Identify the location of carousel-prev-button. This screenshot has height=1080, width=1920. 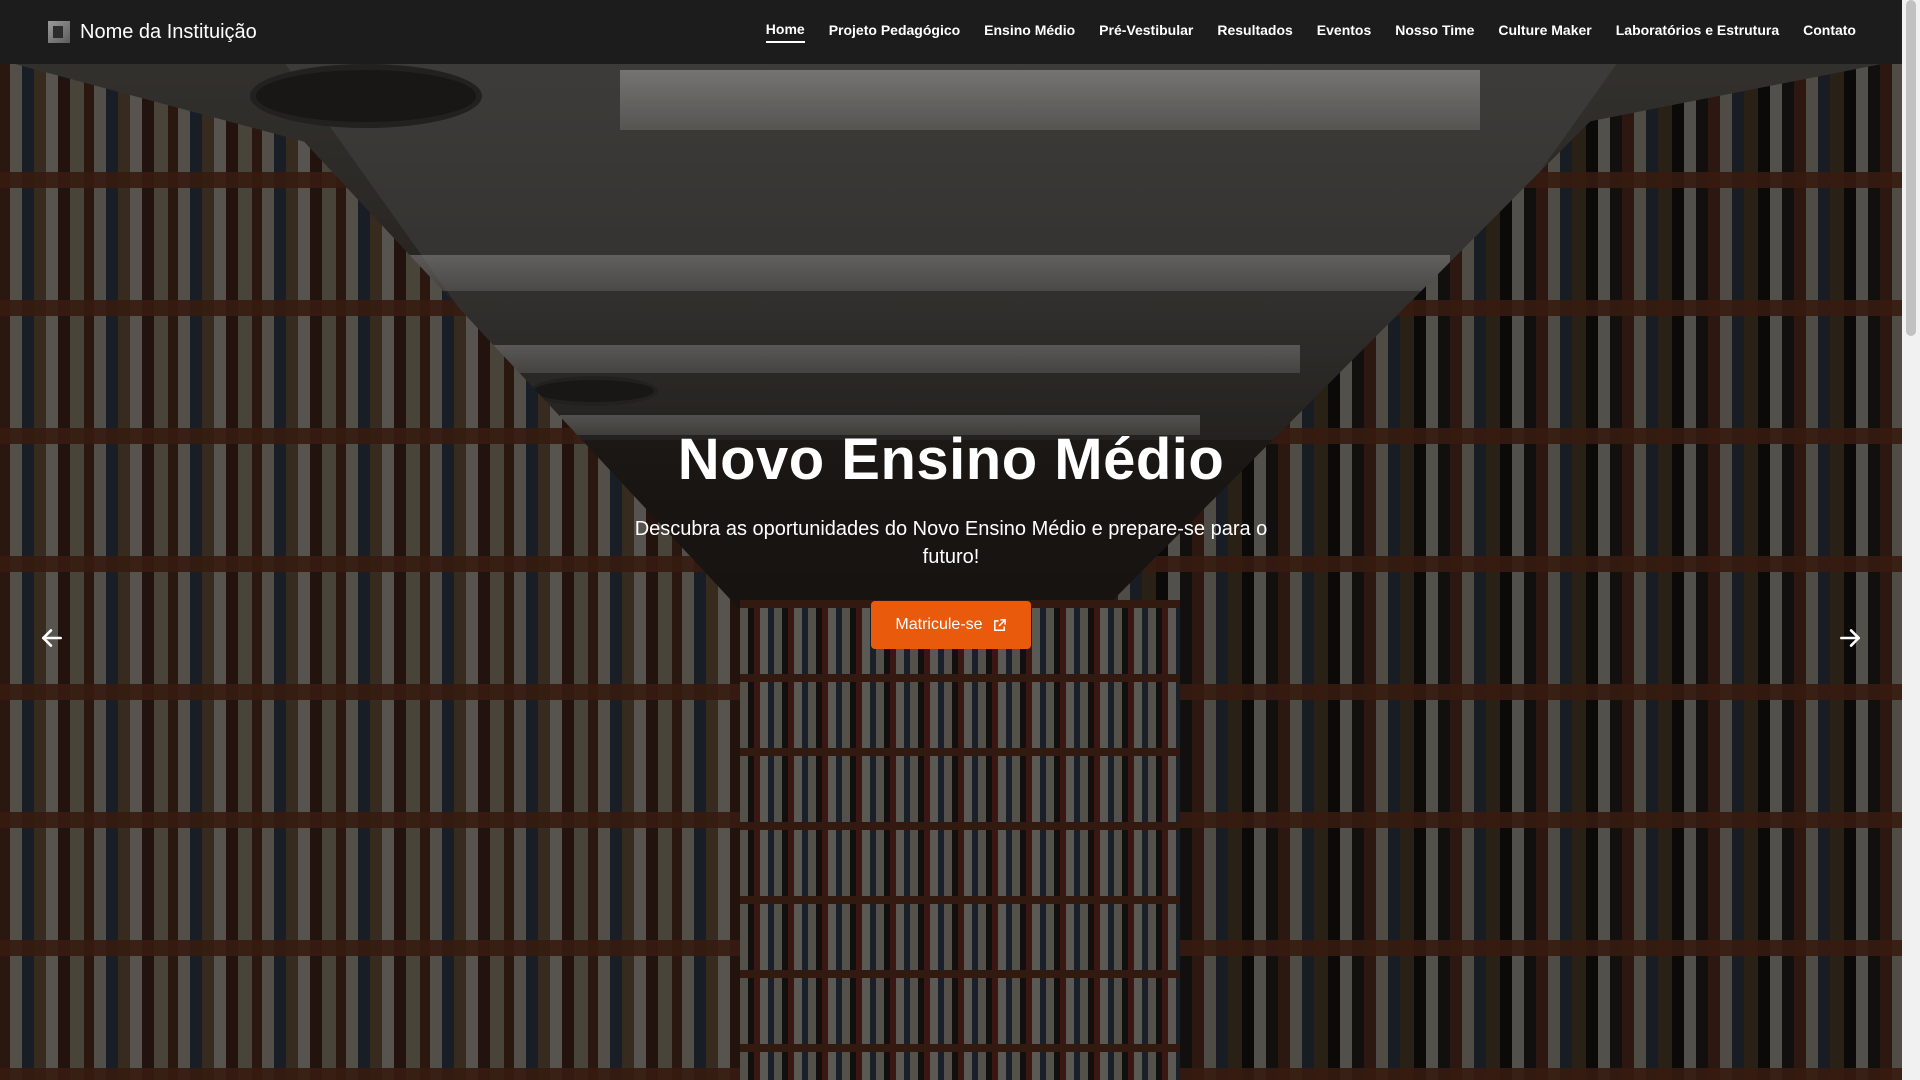
(52, 640).